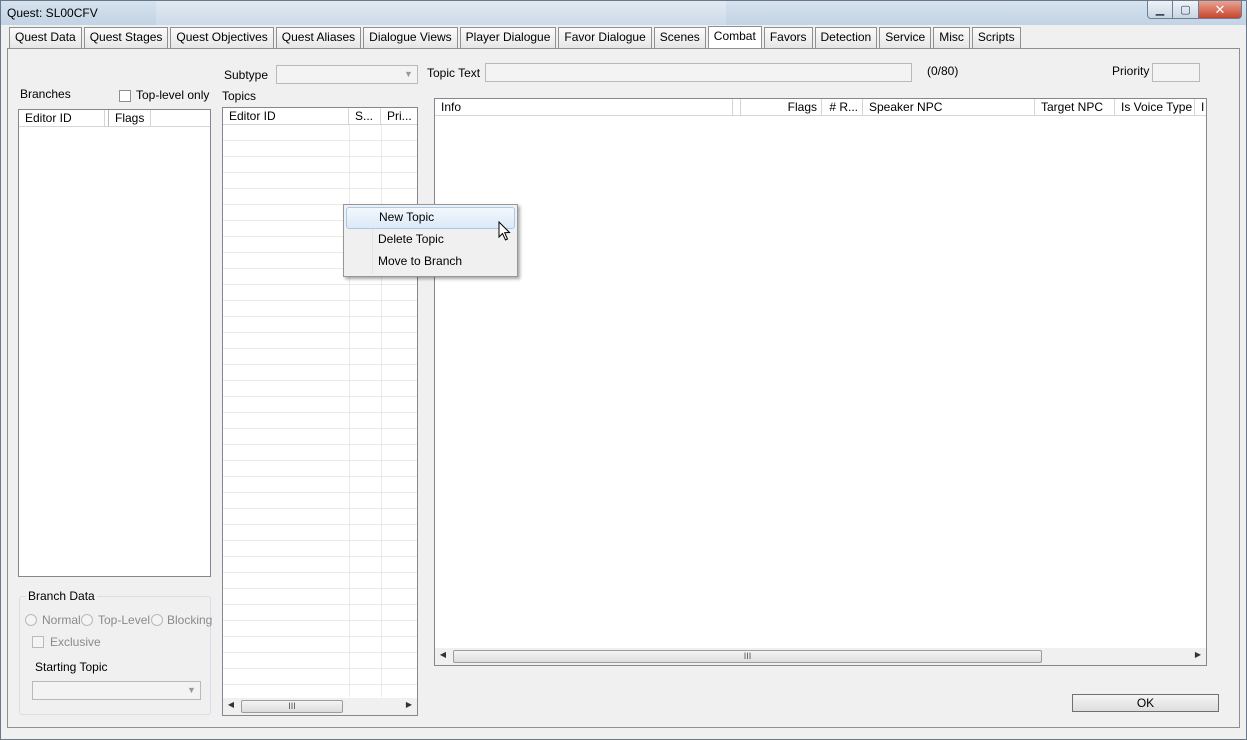  What do you see at coordinates (430, 218) in the screenshot?
I see `menu-item-new-topic: New Topic` at bounding box center [430, 218].